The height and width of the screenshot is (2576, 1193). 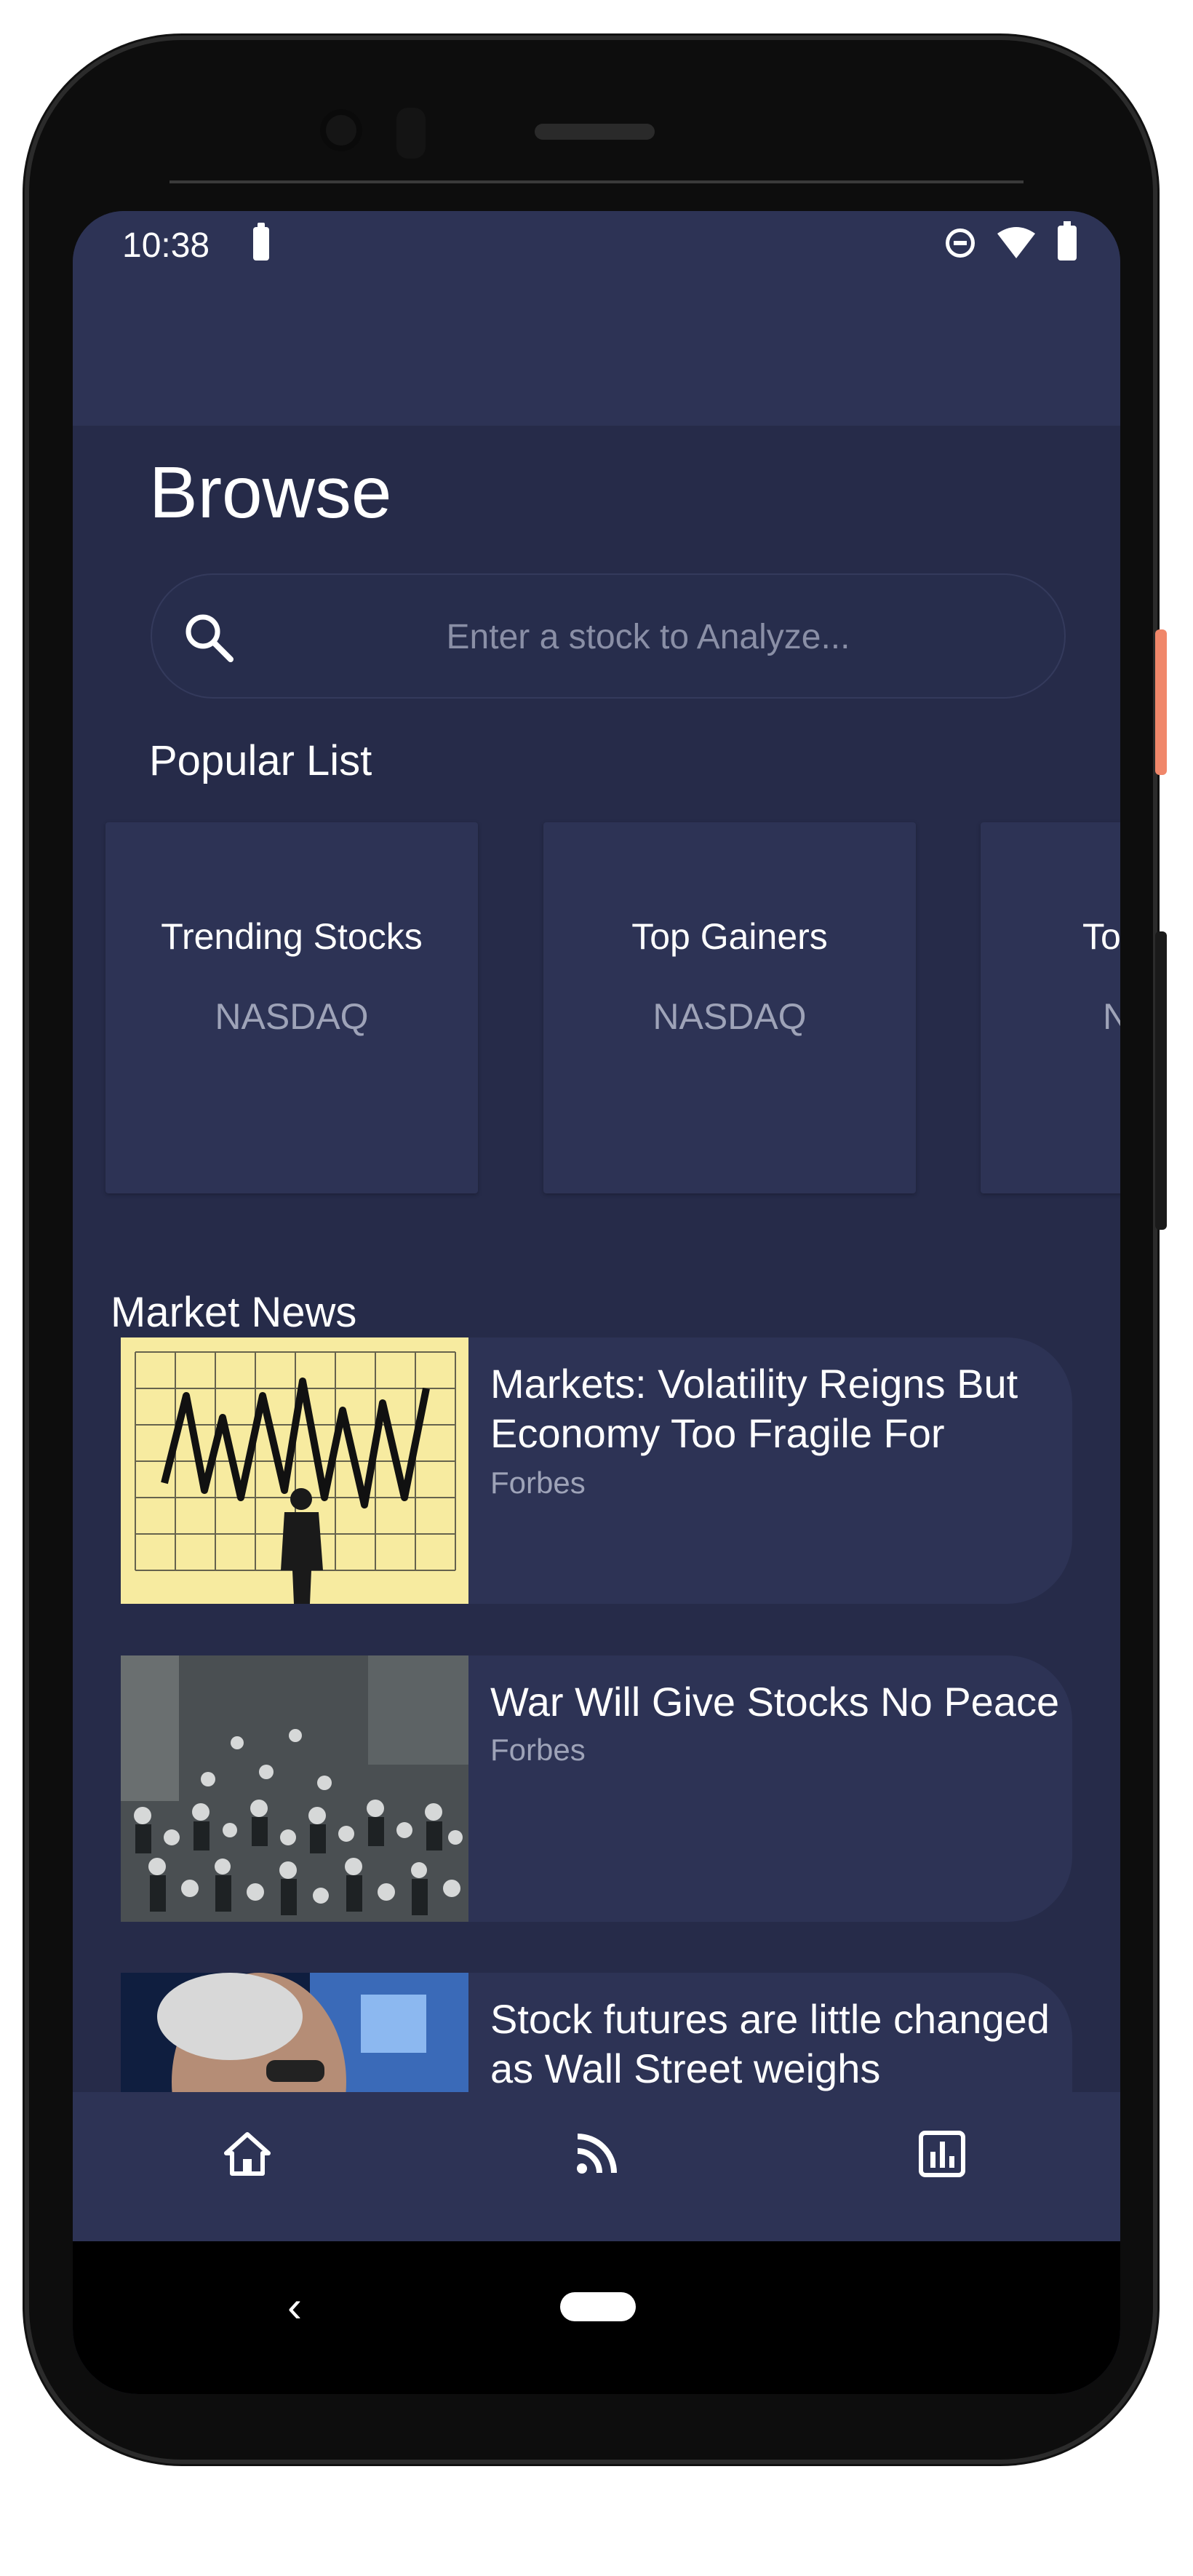 What do you see at coordinates (596, 181) in the screenshot?
I see `screen-edge` at bounding box center [596, 181].